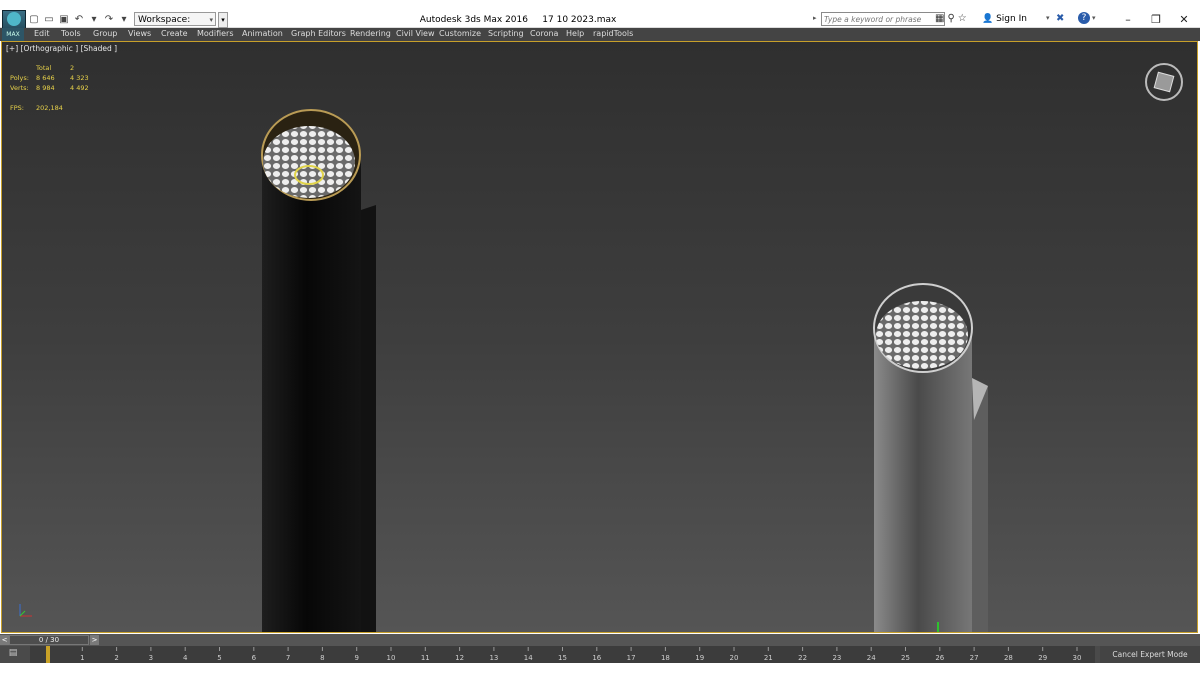 The image size is (1200, 675). What do you see at coordinates (42, 33) in the screenshot?
I see `menu-edit: Edit` at bounding box center [42, 33].